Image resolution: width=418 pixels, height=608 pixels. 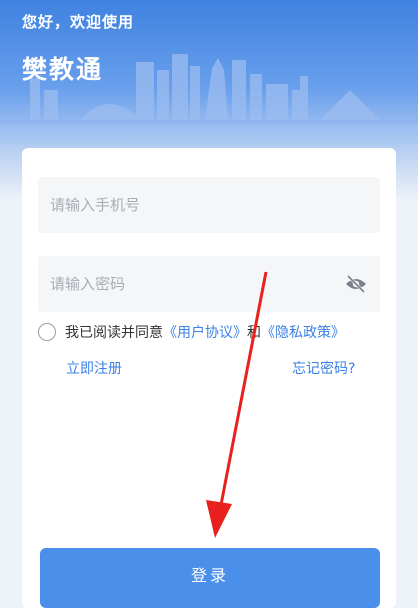 What do you see at coordinates (47, 332) in the screenshot?
I see `agreement-checkbox` at bounding box center [47, 332].